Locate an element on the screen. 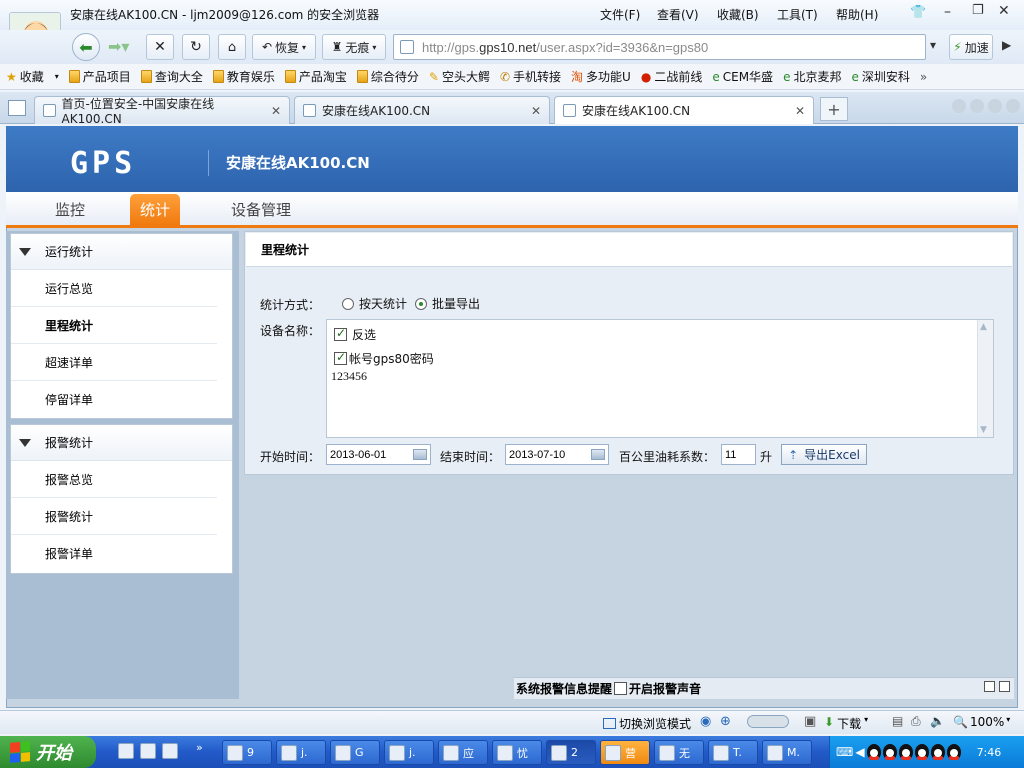  download-button: ⬇ 下载 ▾ is located at coordinates (846, 723).